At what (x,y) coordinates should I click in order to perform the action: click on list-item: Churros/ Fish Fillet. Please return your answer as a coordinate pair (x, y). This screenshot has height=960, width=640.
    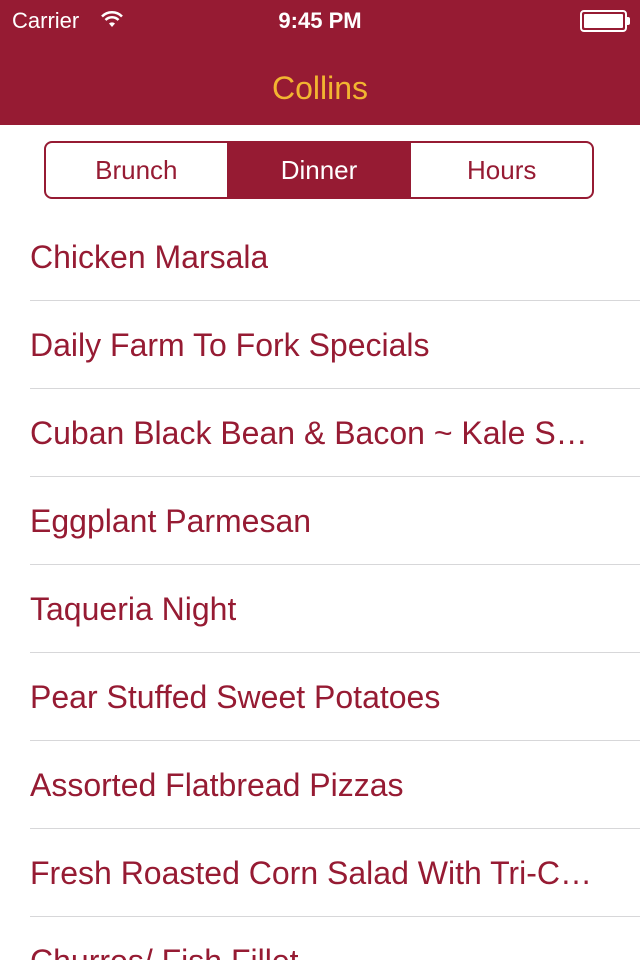
    Looking at the image, I should click on (320, 938).